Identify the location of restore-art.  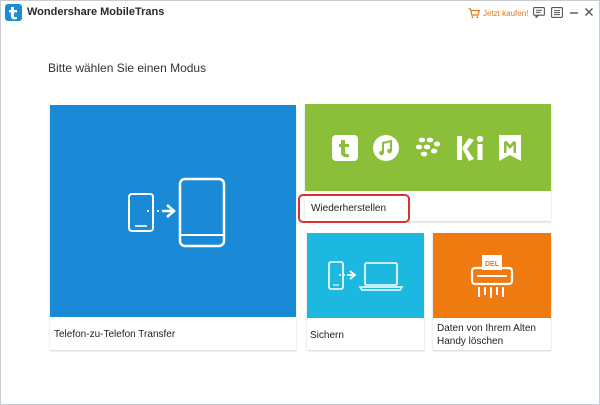
(428, 147).